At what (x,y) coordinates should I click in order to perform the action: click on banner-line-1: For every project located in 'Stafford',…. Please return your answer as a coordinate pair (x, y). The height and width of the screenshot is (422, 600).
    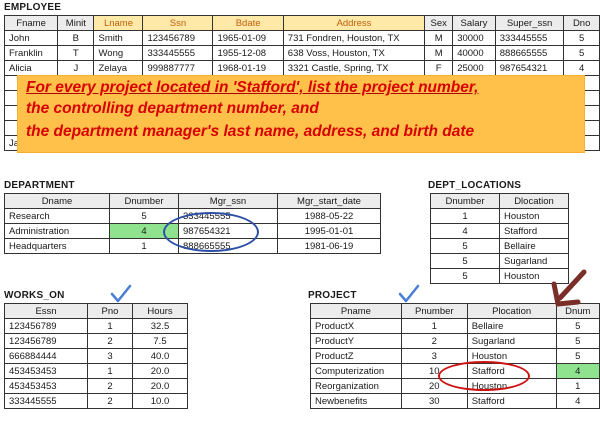
    Looking at the image, I should click on (252, 88).